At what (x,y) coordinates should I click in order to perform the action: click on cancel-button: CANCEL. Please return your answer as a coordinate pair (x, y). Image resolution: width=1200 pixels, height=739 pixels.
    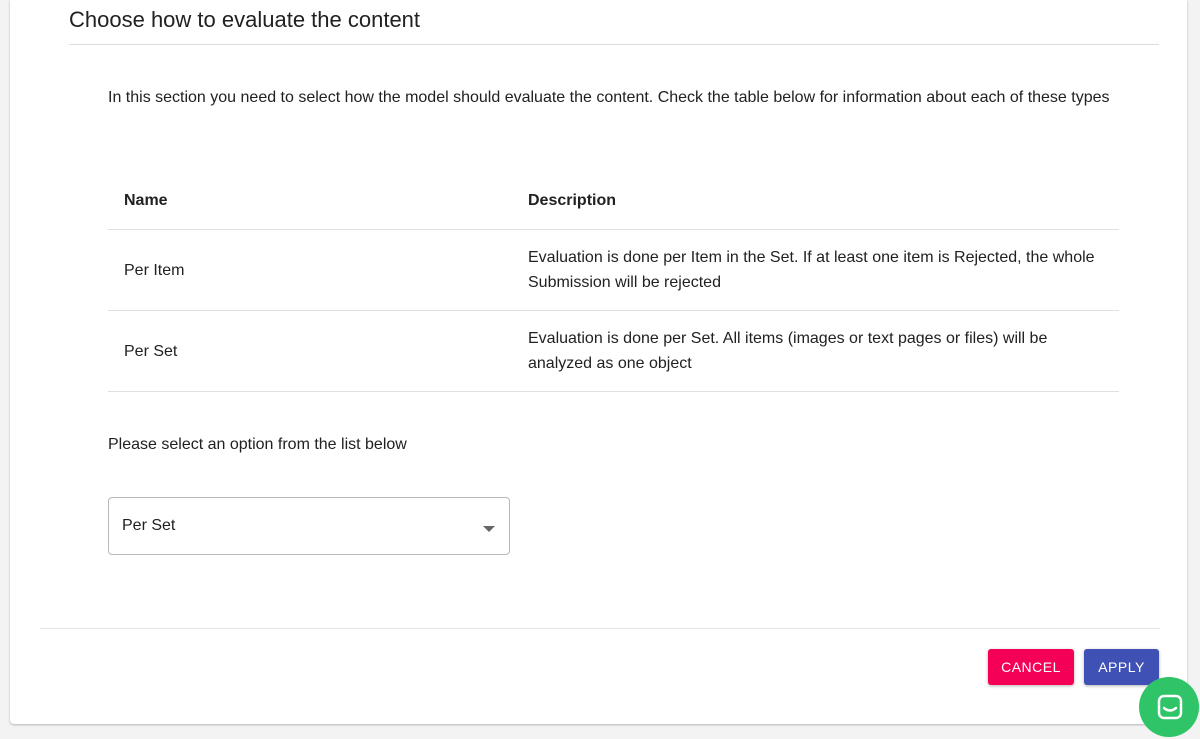
    Looking at the image, I should click on (1031, 667).